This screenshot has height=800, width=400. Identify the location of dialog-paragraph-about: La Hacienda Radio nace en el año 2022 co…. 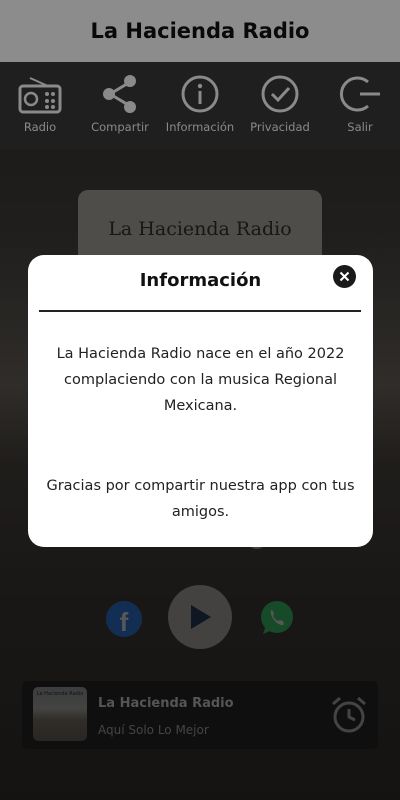
(200, 380).